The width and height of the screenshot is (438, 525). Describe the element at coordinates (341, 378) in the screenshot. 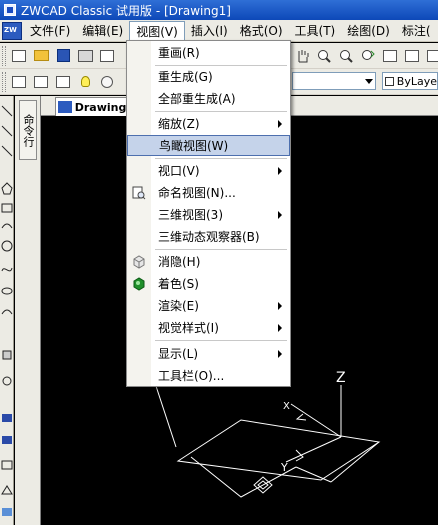

I see `z-axis-label: Z` at that location.